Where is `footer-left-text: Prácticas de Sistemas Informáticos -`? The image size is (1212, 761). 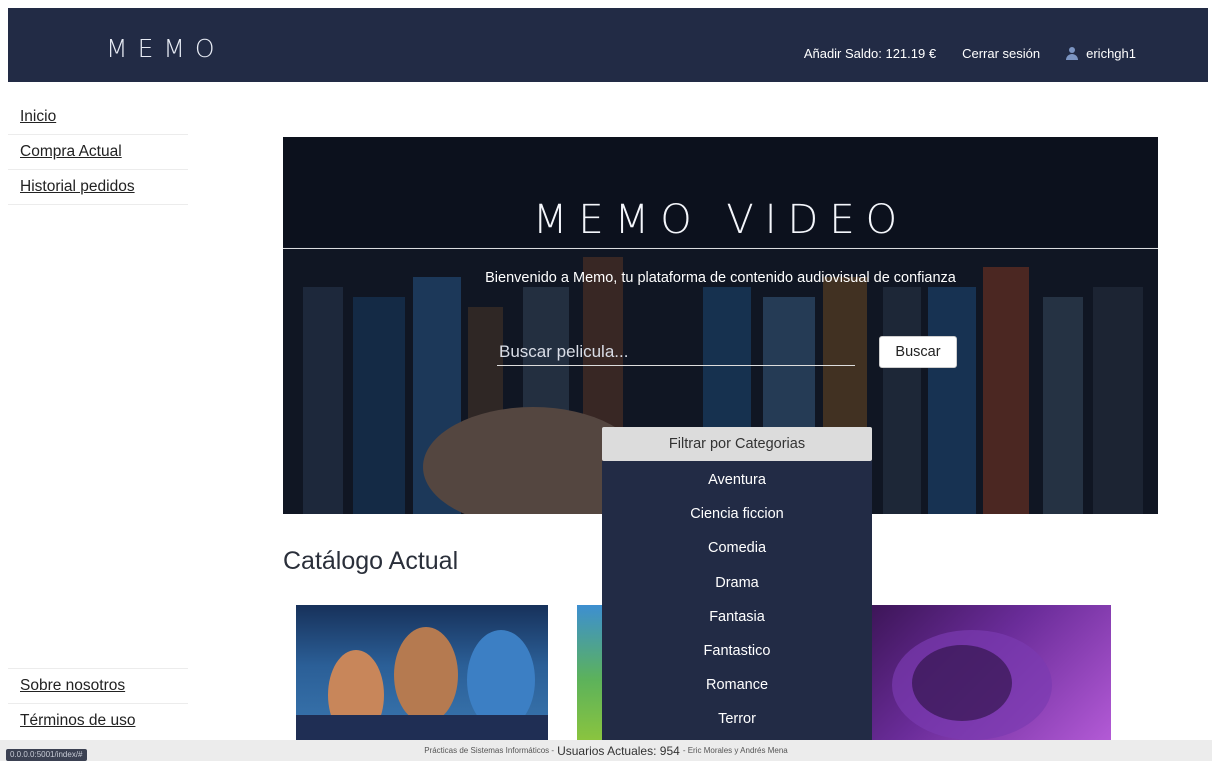
footer-left-text: Prácticas de Sistemas Informáticos - is located at coordinates (489, 750).